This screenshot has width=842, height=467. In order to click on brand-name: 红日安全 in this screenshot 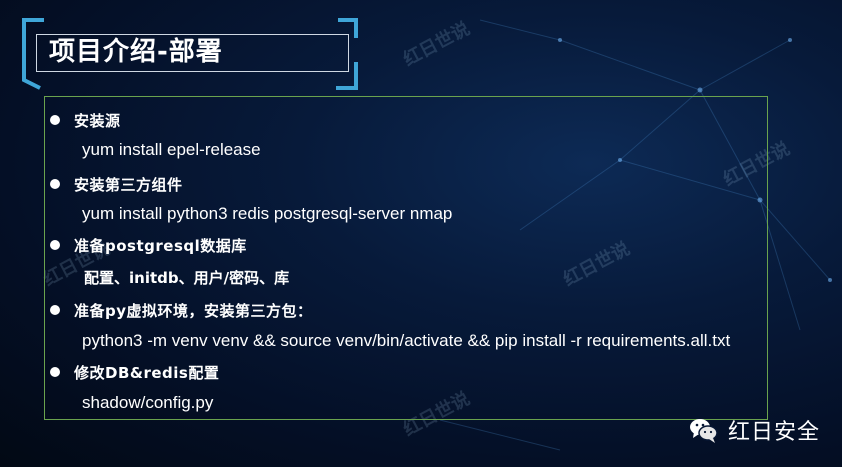, I will do `click(774, 432)`.